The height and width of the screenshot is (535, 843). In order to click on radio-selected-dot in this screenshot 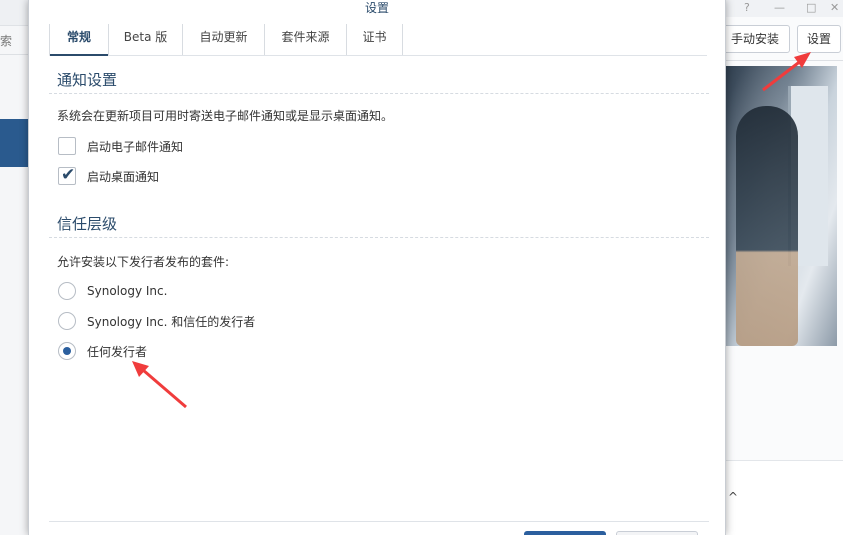, I will do `click(67, 351)`.